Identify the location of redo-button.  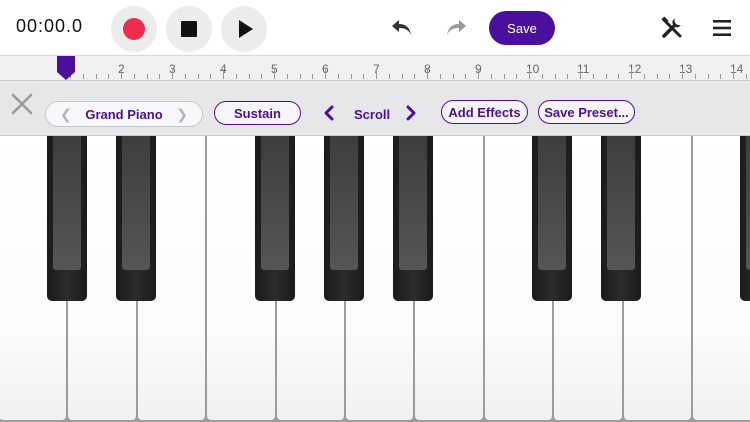
(456, 28).